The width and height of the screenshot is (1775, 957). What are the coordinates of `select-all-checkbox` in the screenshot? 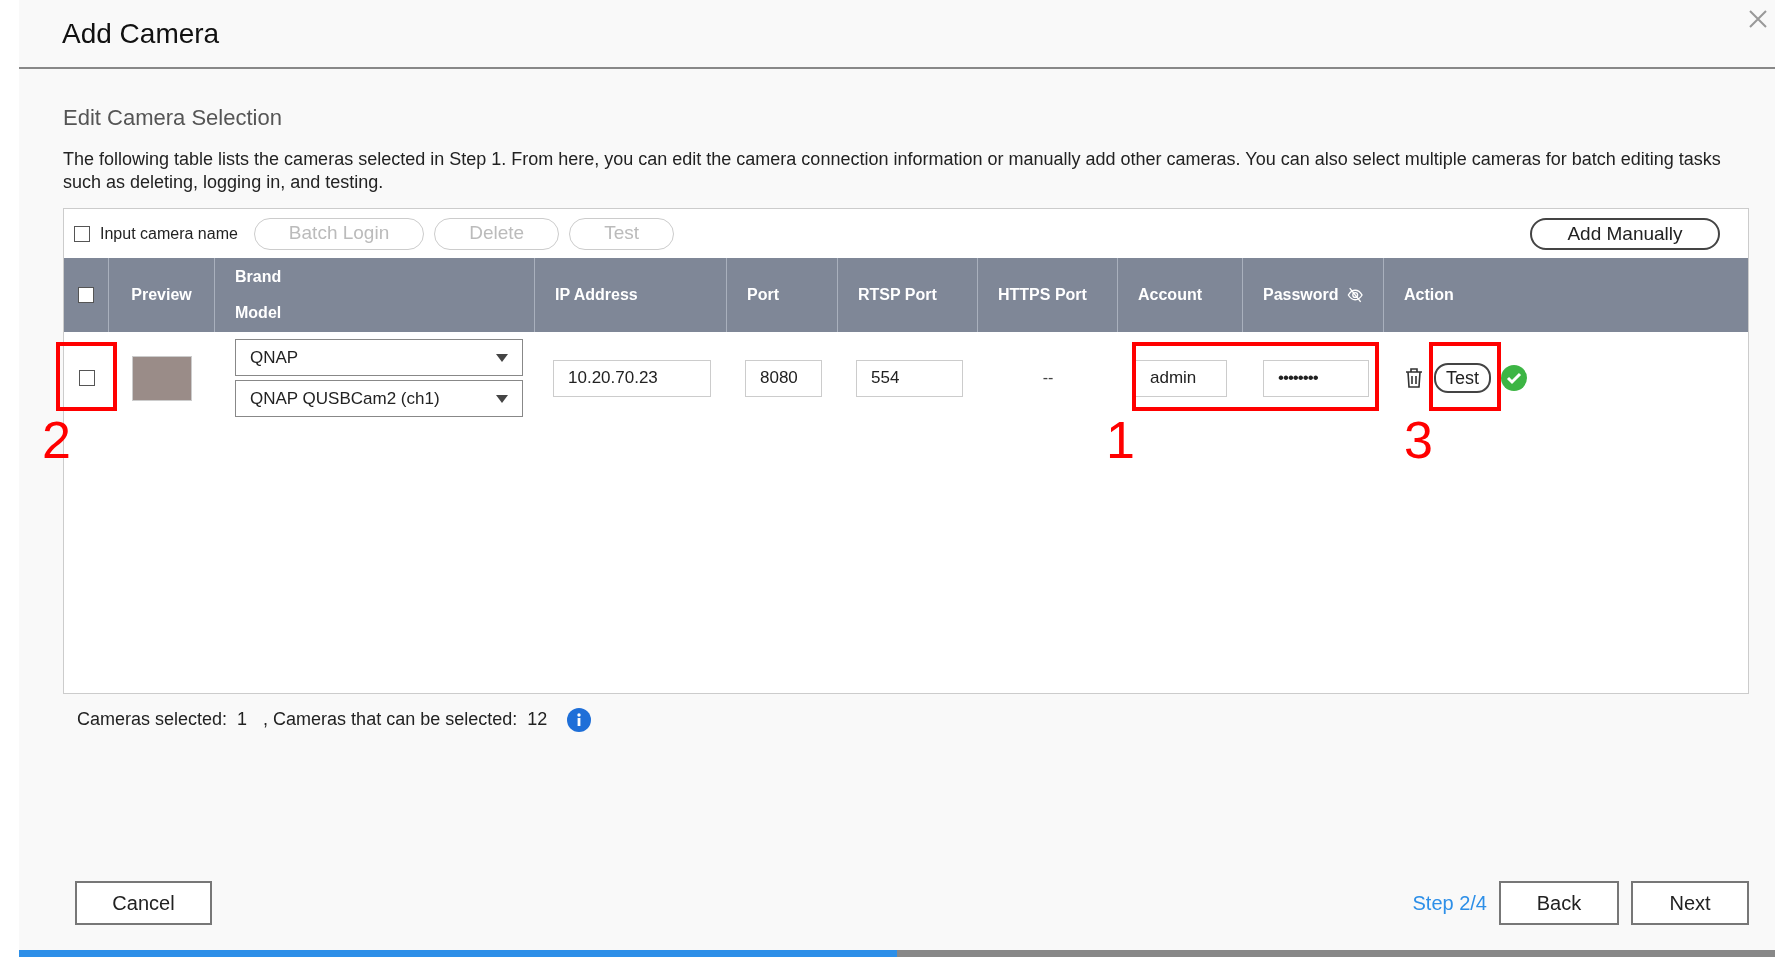 It's located at (86, 295).